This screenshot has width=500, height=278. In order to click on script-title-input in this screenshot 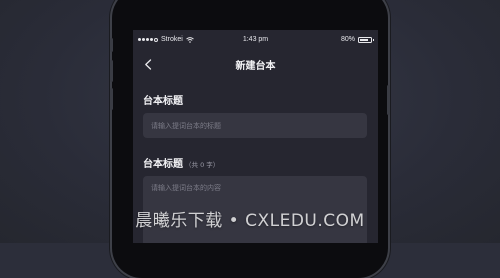, I will do `click(255, 125)`.